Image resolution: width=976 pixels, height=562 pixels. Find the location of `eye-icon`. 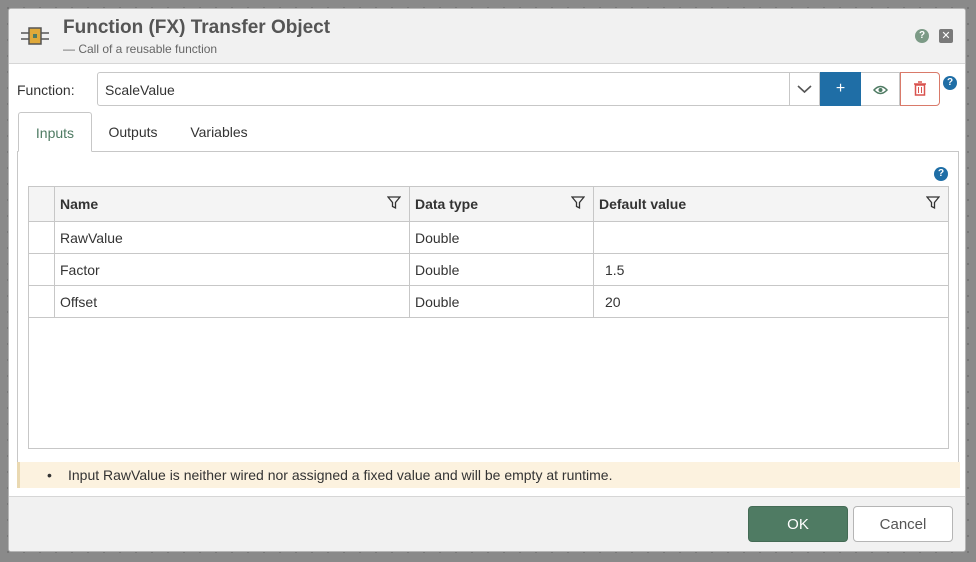

eye-icon is located at coordinates (880, 90).